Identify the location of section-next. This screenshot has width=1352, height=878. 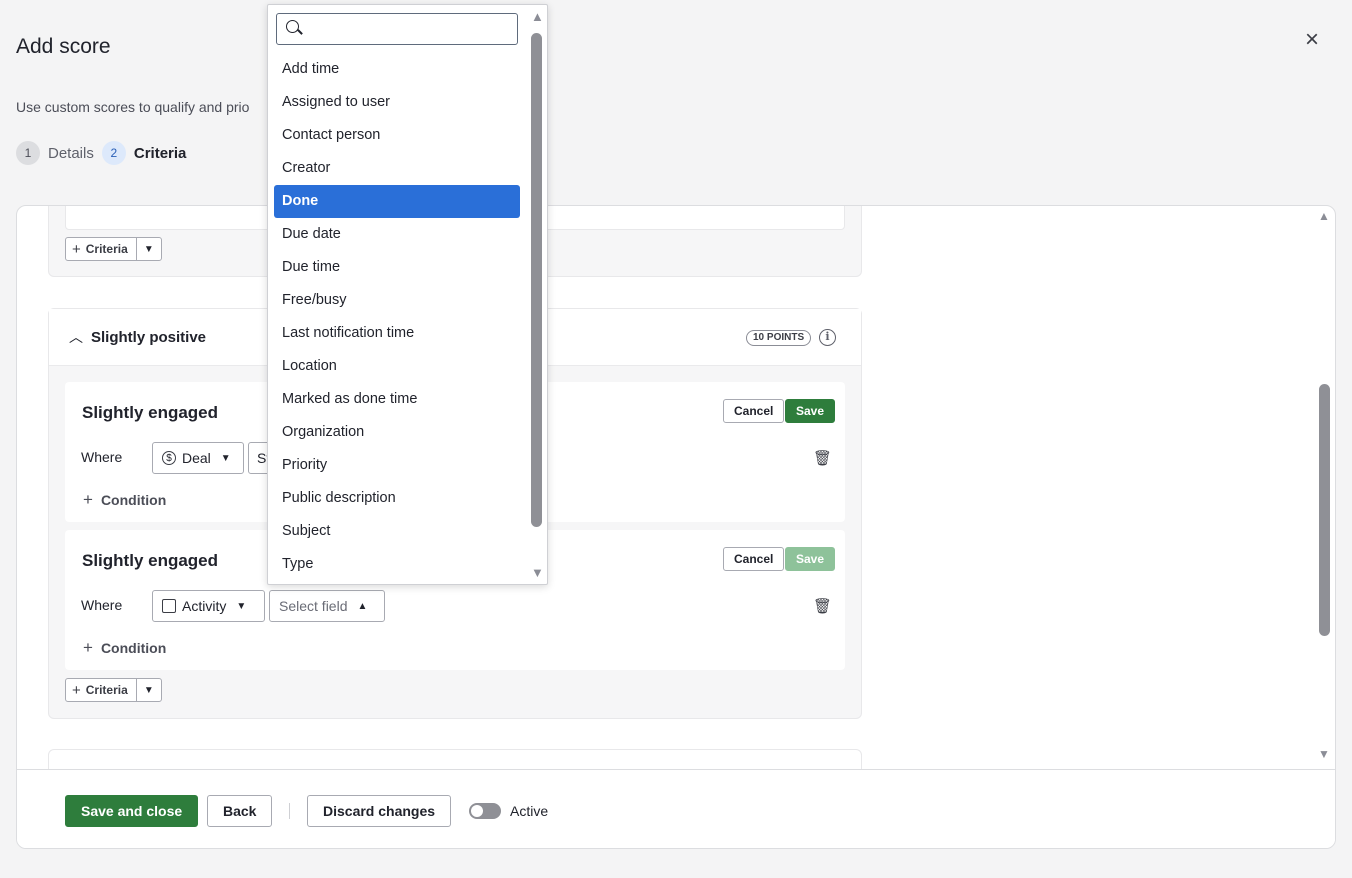
(455, 759).